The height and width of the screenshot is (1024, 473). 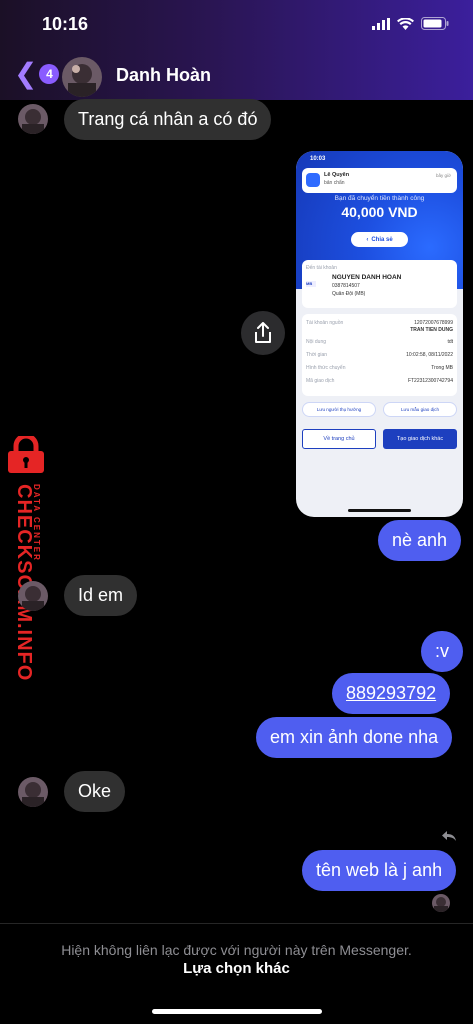 I want to click on new-transaction-button: Tạo giao dịch khác, so click(x=420, y=439).